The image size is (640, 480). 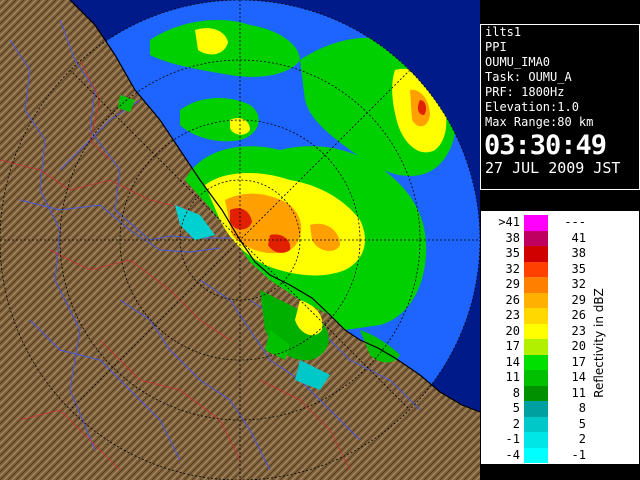 What do you see at coordinates (525, 92) in the screenshot?
I see `prf-value: PRF: 1800Hz` at bounding box center [525, 92].